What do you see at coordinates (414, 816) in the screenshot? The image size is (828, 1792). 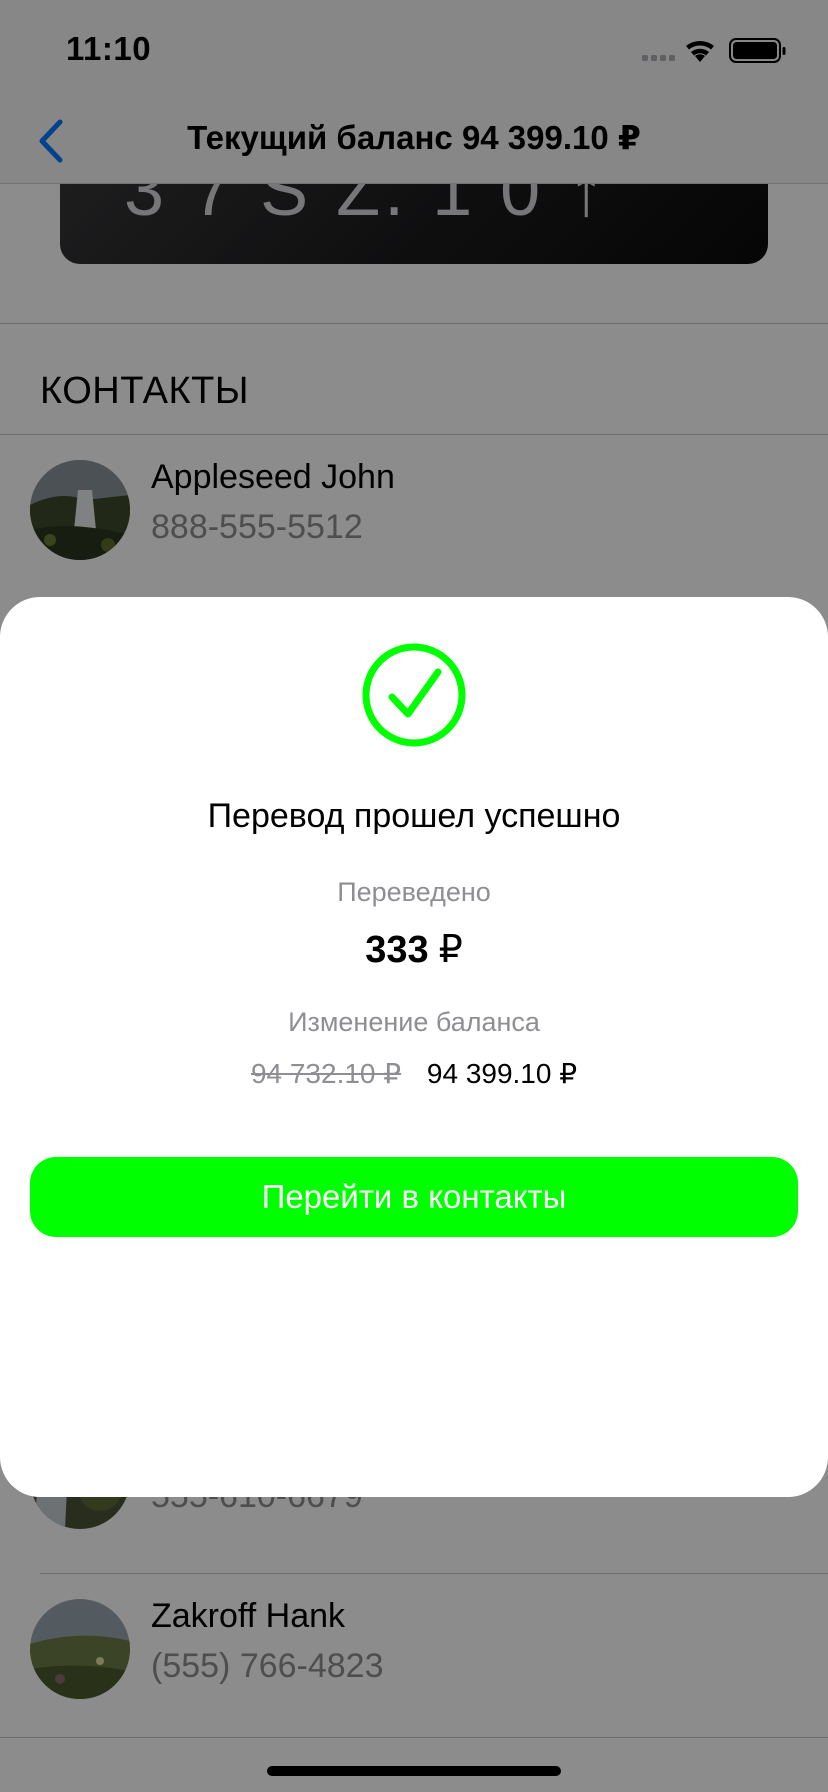 I see `success-title: Перевод прошел успешно` at bounding box center [414, 816].